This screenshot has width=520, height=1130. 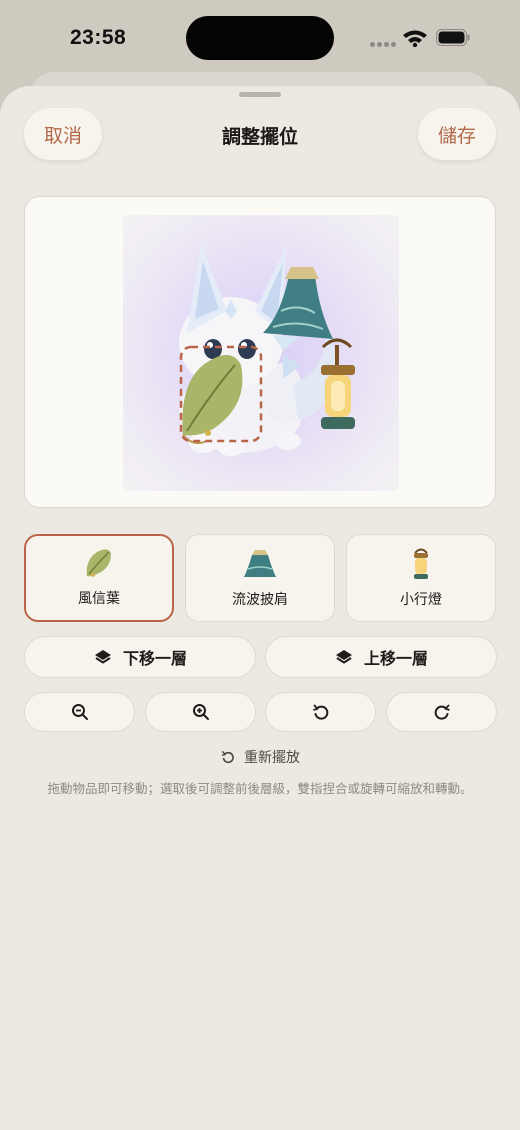 What do you see at coordinates (260, 600) in the screenshot?
I see `item-label: 流波披肩` at bounding box center [260, 600].